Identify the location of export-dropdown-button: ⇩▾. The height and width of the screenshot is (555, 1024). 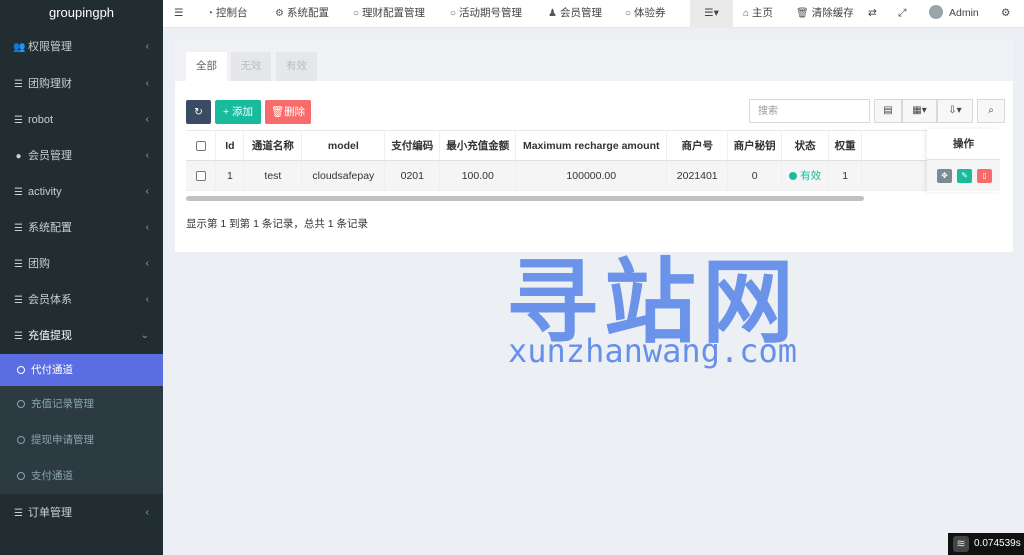
(955, 111).